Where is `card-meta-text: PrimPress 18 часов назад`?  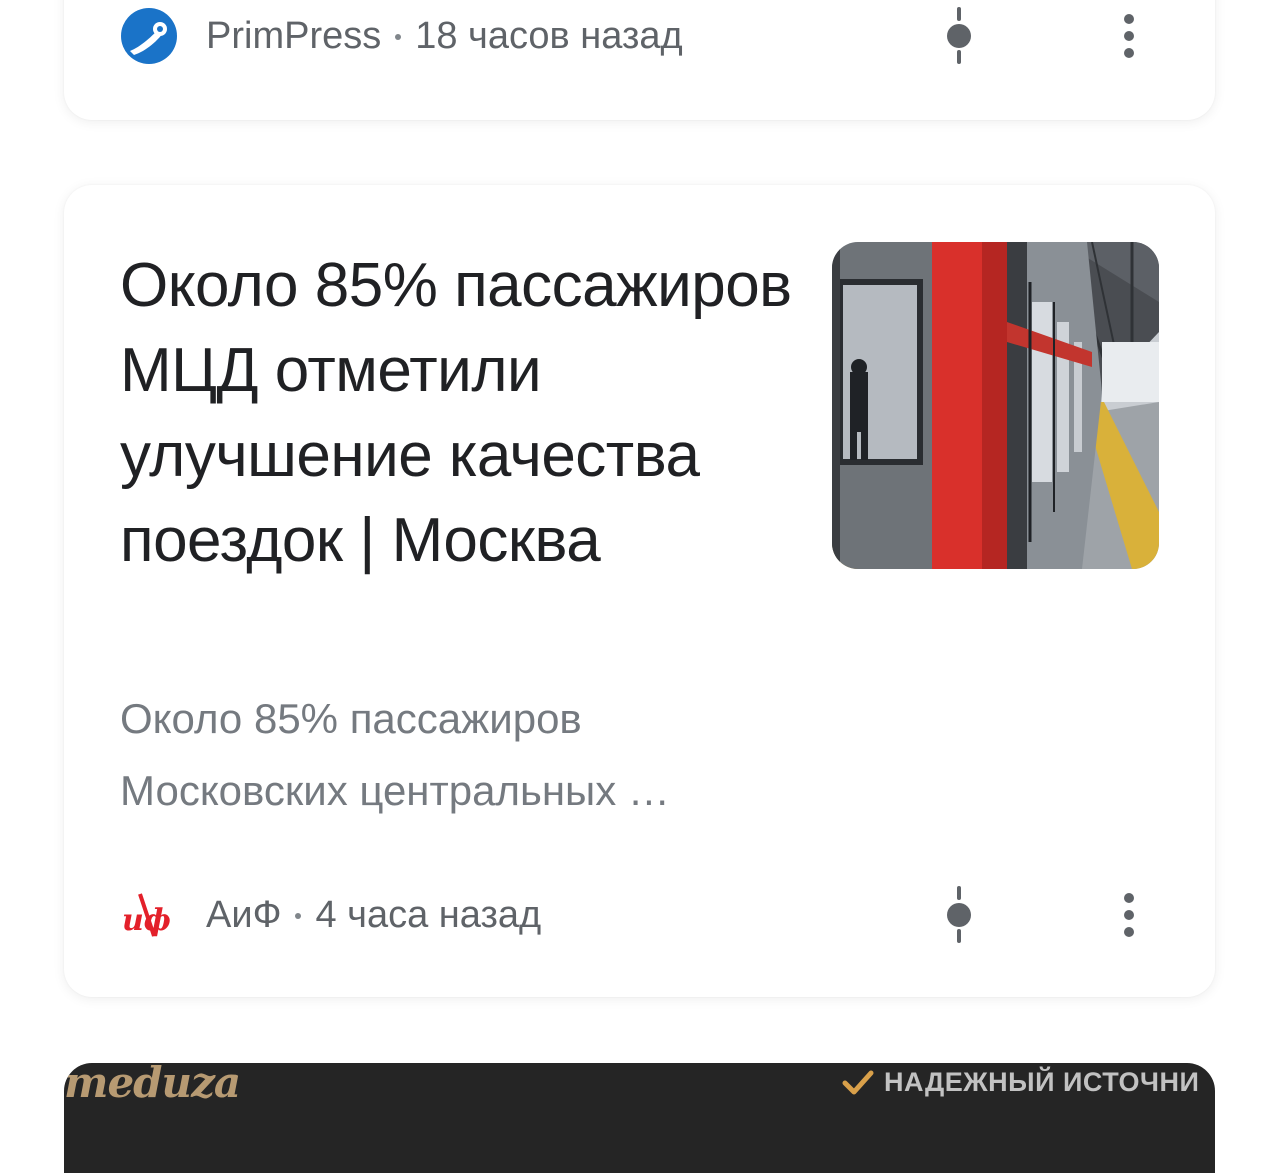
card-meta-text: PrimPress 18 часов назад is located at coordinates (444, 36).